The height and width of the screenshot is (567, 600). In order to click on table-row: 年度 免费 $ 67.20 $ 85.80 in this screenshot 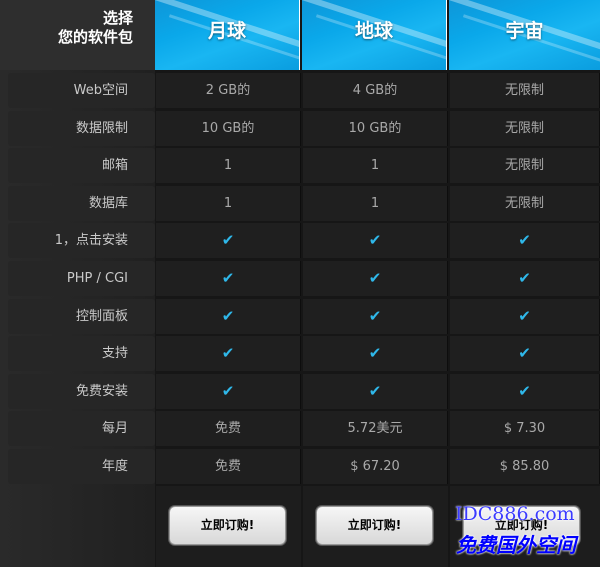, I will do `click(300, 466)`.